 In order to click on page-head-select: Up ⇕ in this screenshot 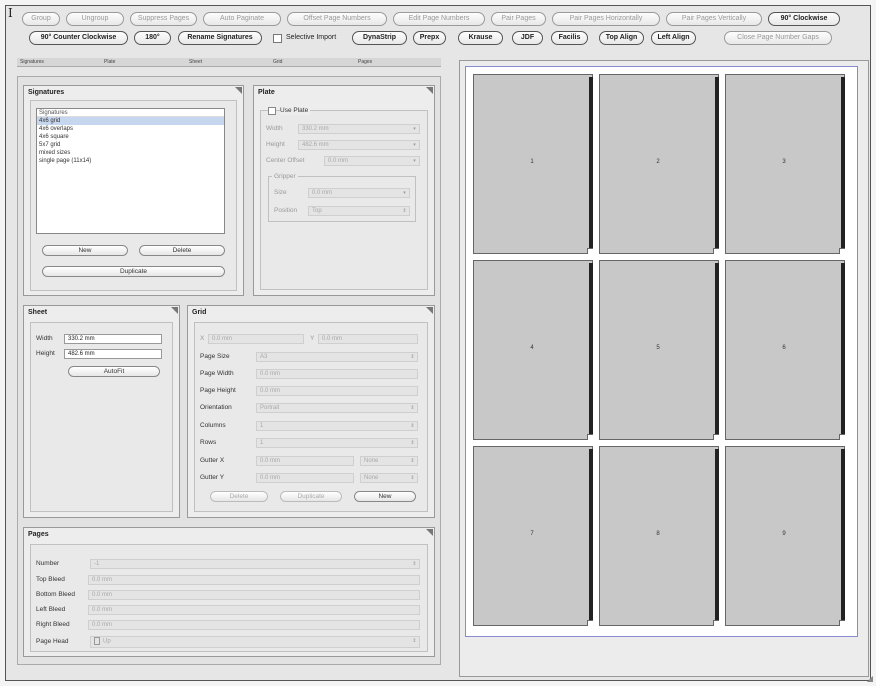, I will do `click(255, 642)`.